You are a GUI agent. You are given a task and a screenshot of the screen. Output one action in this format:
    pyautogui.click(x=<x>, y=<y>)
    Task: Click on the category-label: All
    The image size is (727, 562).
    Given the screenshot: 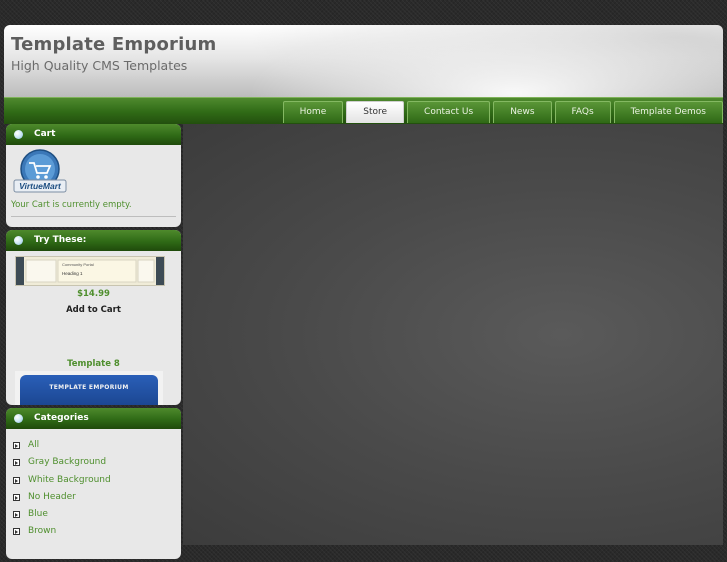 What is the action you would take?
    pyautogui.click(x=33, y=445)
    